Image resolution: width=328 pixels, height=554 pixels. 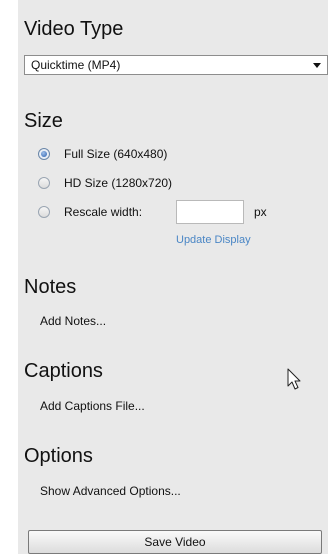 What do you see at coordinates (210, 212) in the screenshot?
I see `rescale-width-input` at bounding box center [210, 212].